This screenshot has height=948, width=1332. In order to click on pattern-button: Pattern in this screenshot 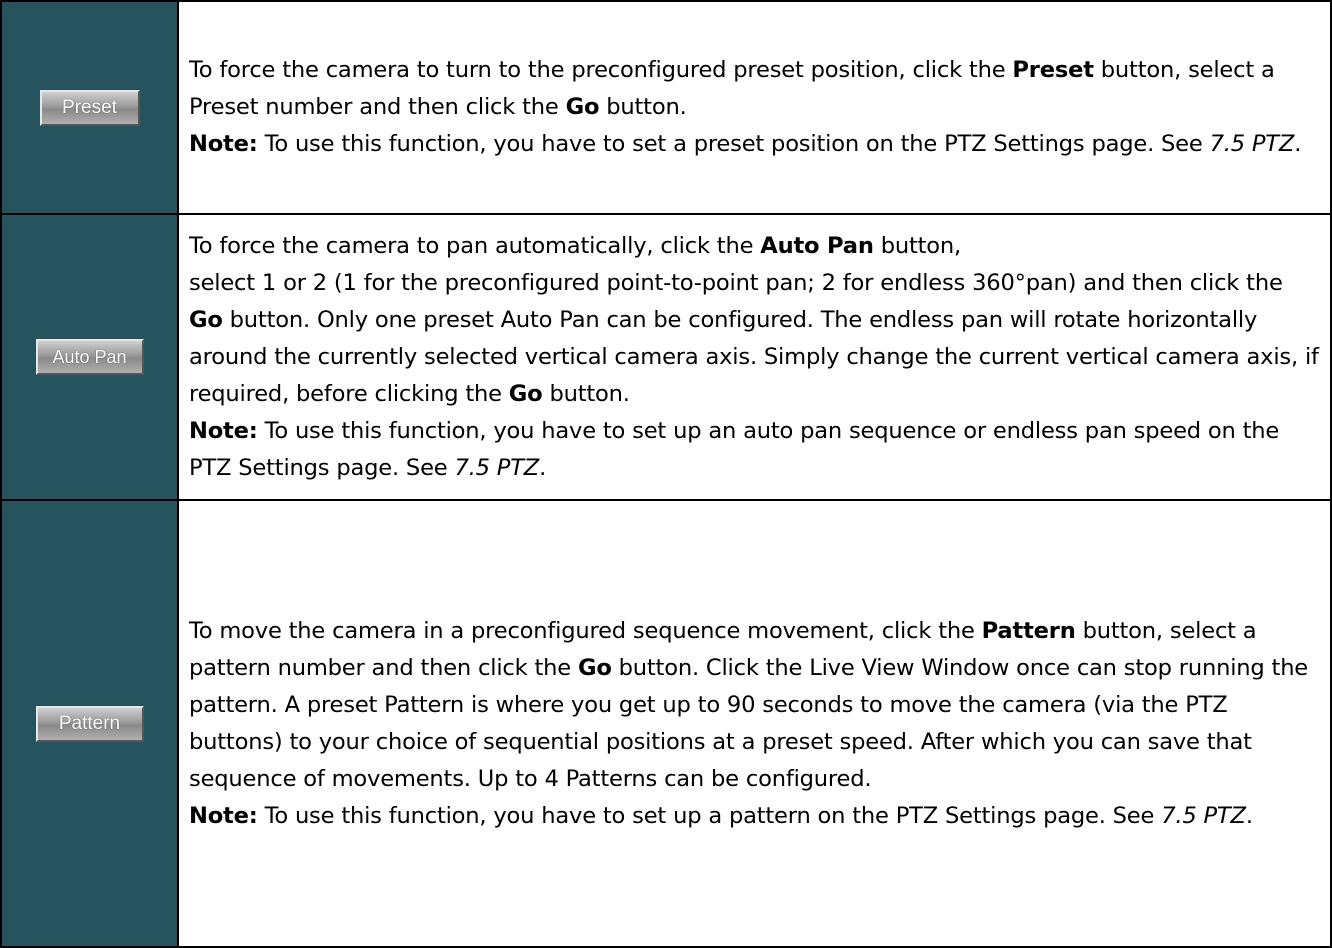, I will do `click(89, 723)`.